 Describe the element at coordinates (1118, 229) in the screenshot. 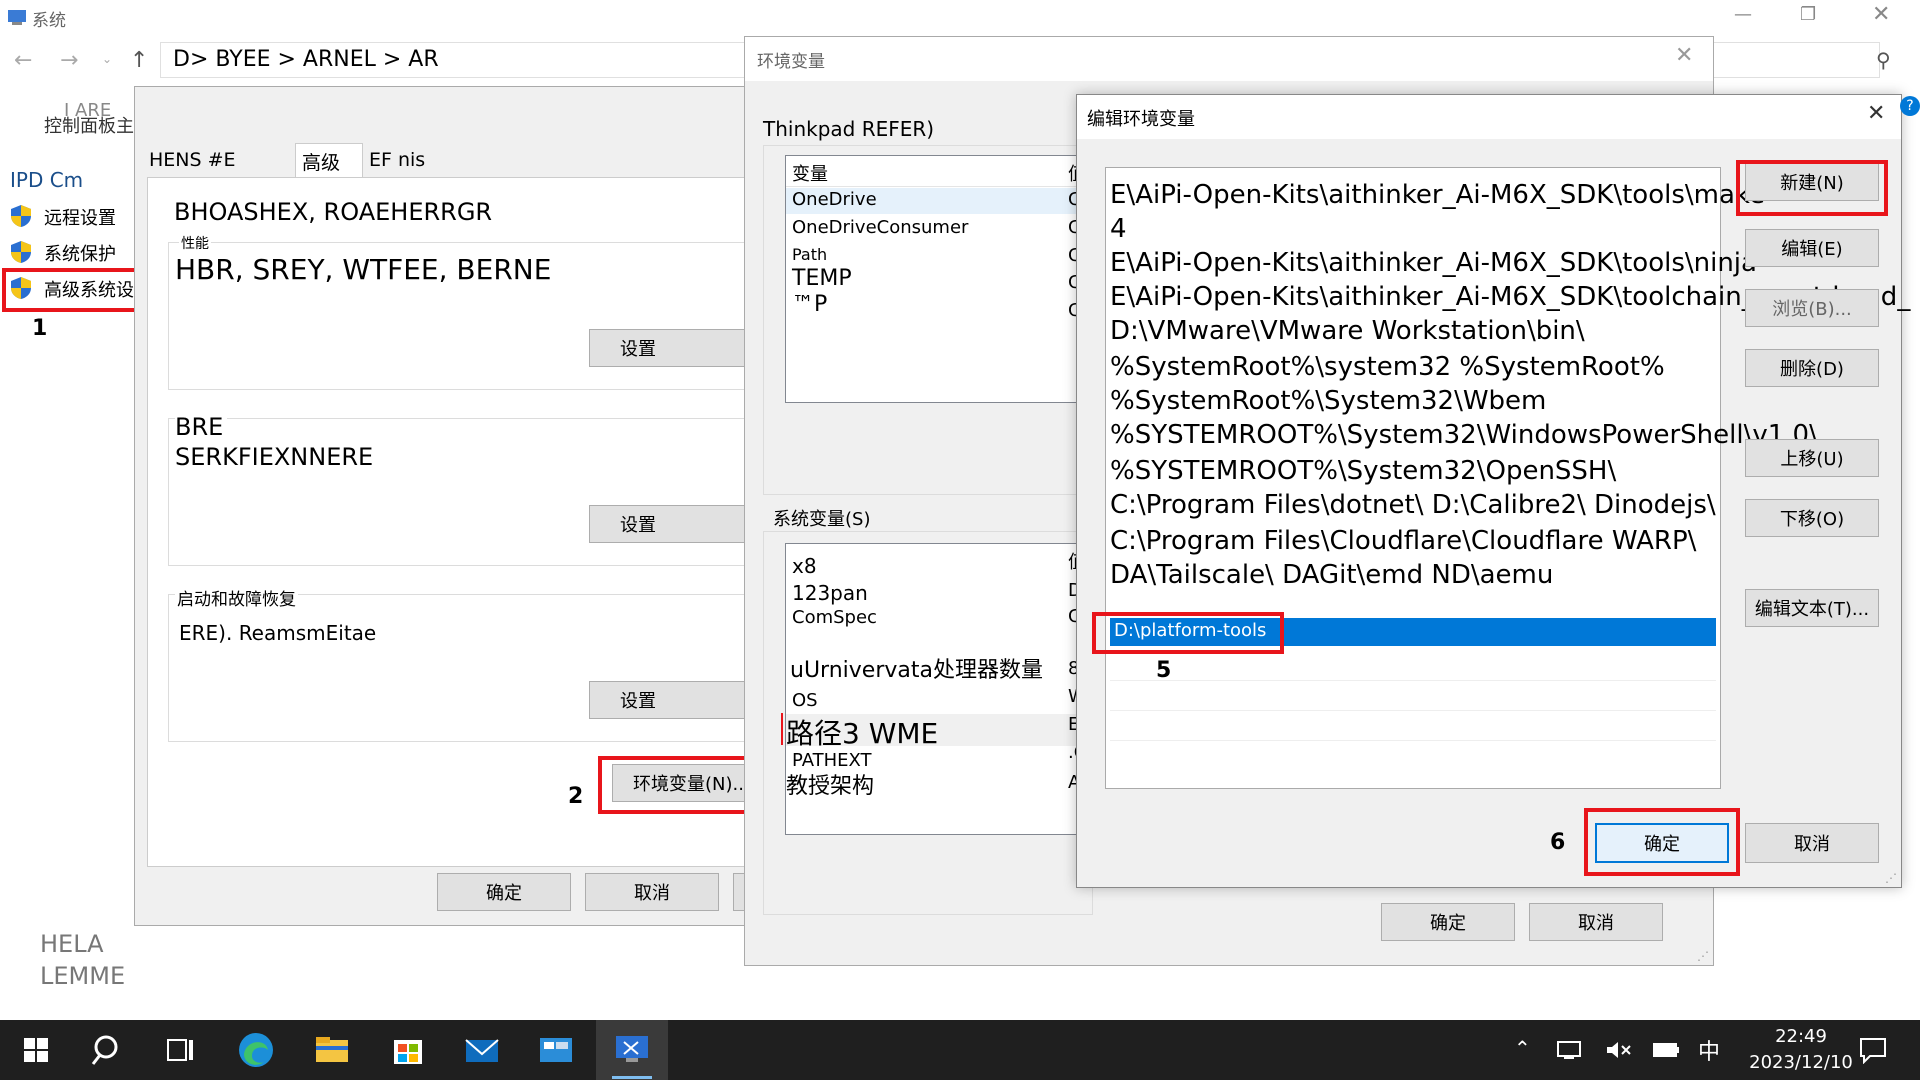

I see `path-row: 4` at that location.